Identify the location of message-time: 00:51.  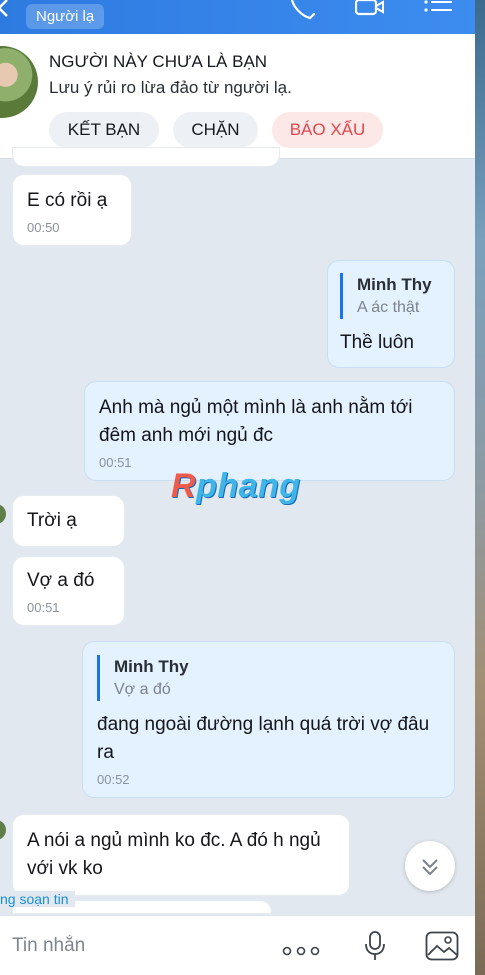
(43, 607).